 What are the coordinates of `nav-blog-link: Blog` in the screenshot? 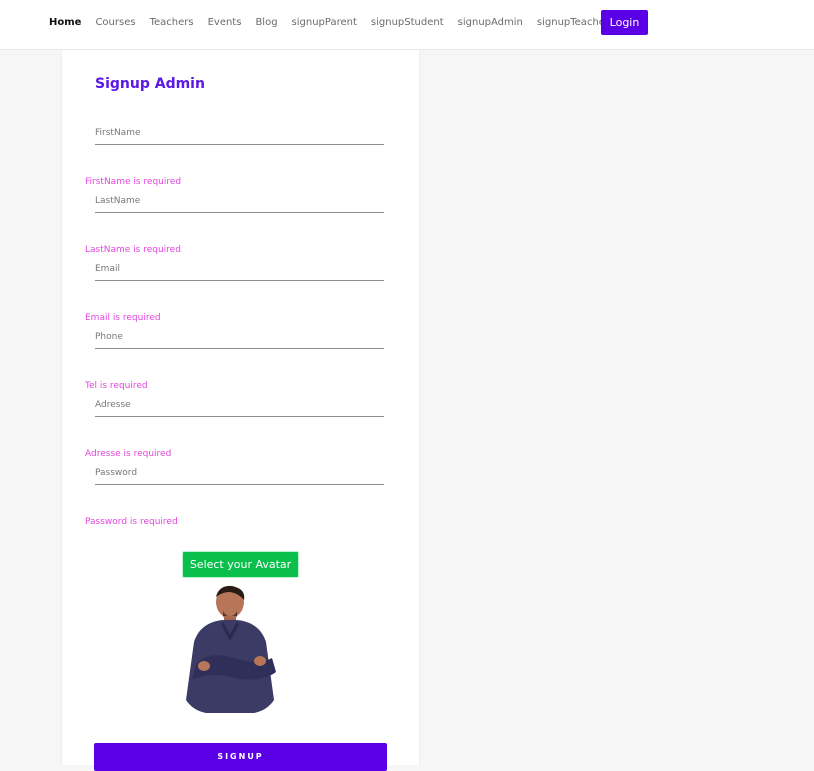 It's located at (266, 23).